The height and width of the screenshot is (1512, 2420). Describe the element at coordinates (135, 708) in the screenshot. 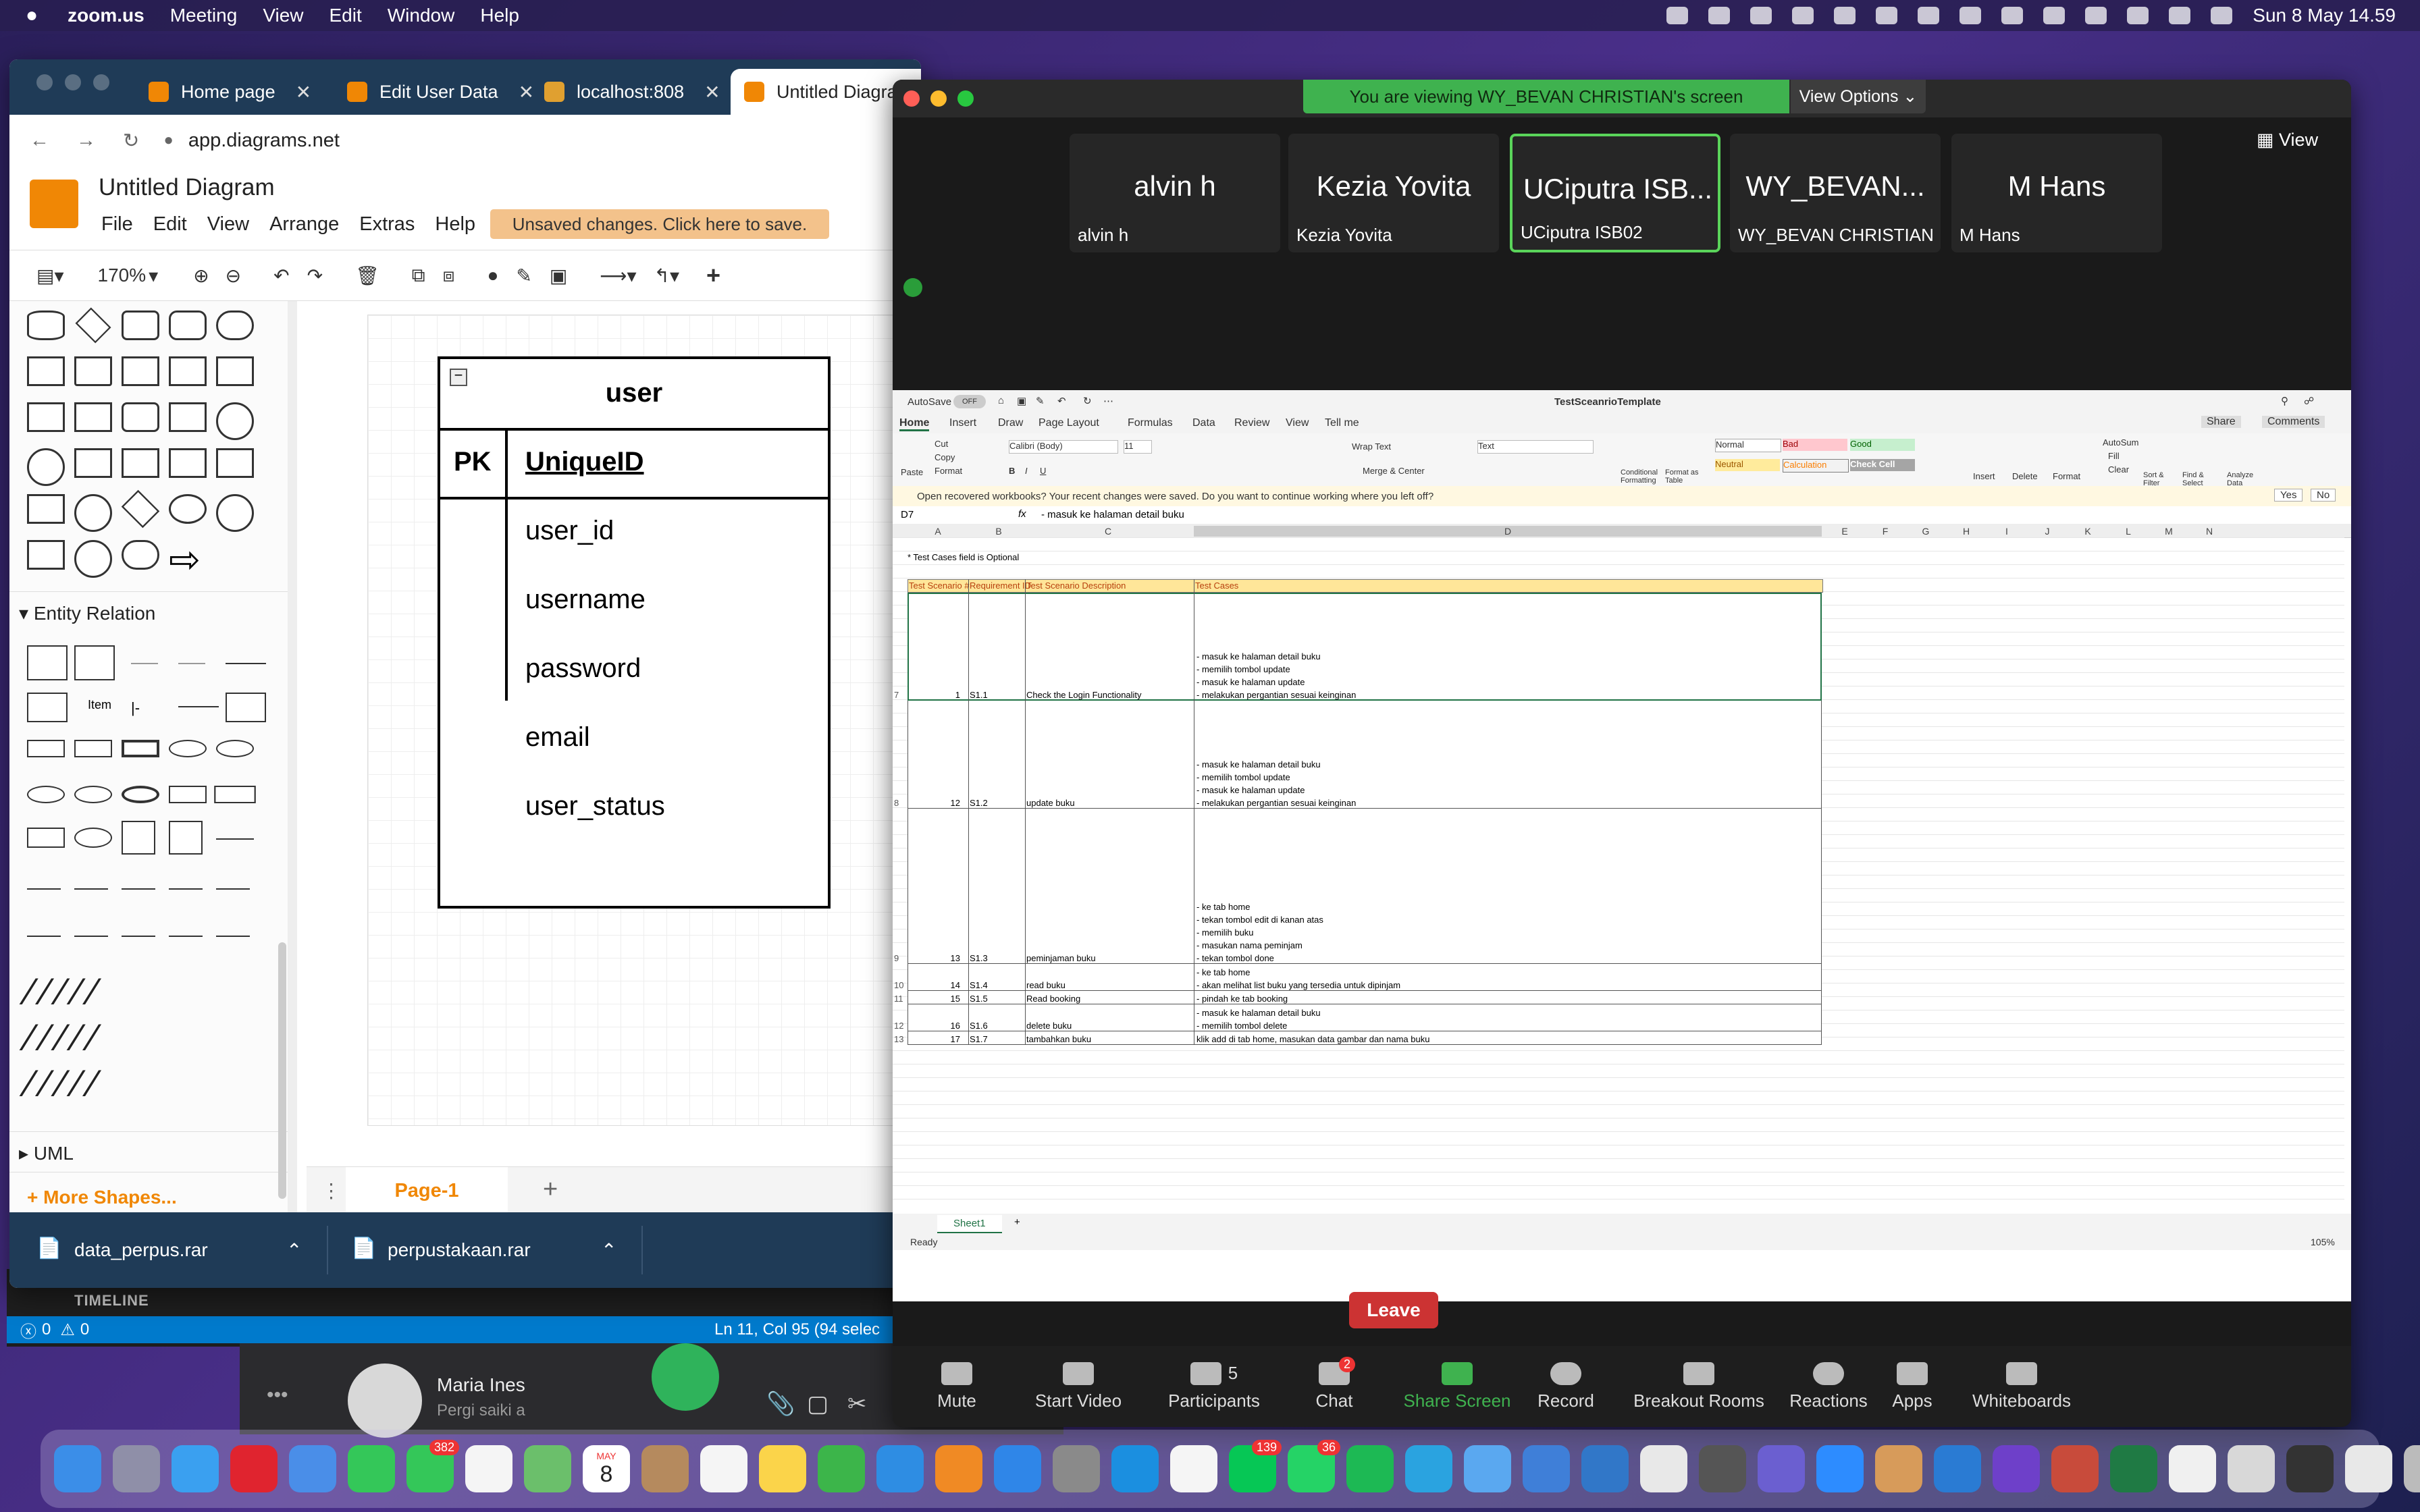

I see `er-key-shape: |-` at that location.